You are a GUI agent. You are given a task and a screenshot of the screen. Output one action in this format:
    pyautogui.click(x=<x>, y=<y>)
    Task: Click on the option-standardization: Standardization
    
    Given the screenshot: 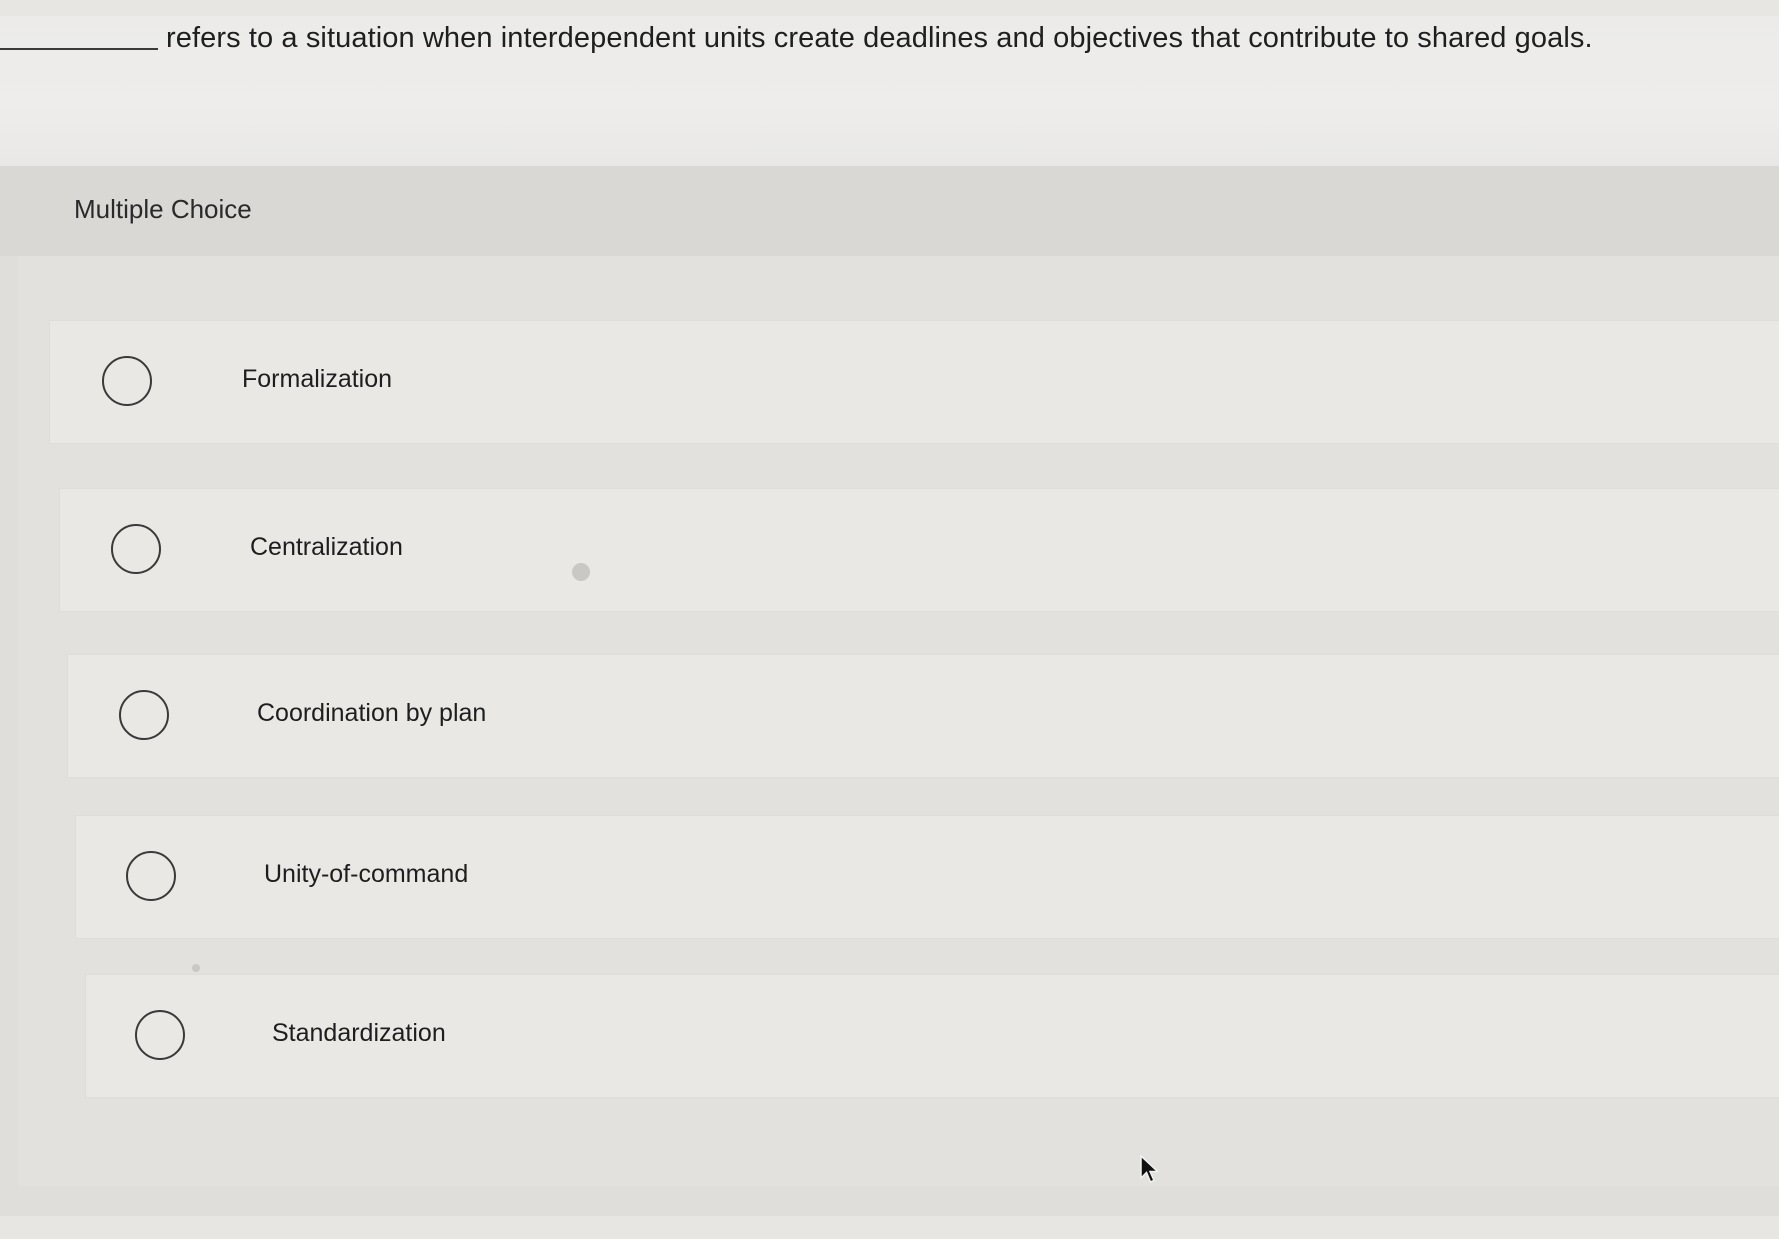 What is the action you would take?
    pyautogui.click(x=932, y=1036)
    